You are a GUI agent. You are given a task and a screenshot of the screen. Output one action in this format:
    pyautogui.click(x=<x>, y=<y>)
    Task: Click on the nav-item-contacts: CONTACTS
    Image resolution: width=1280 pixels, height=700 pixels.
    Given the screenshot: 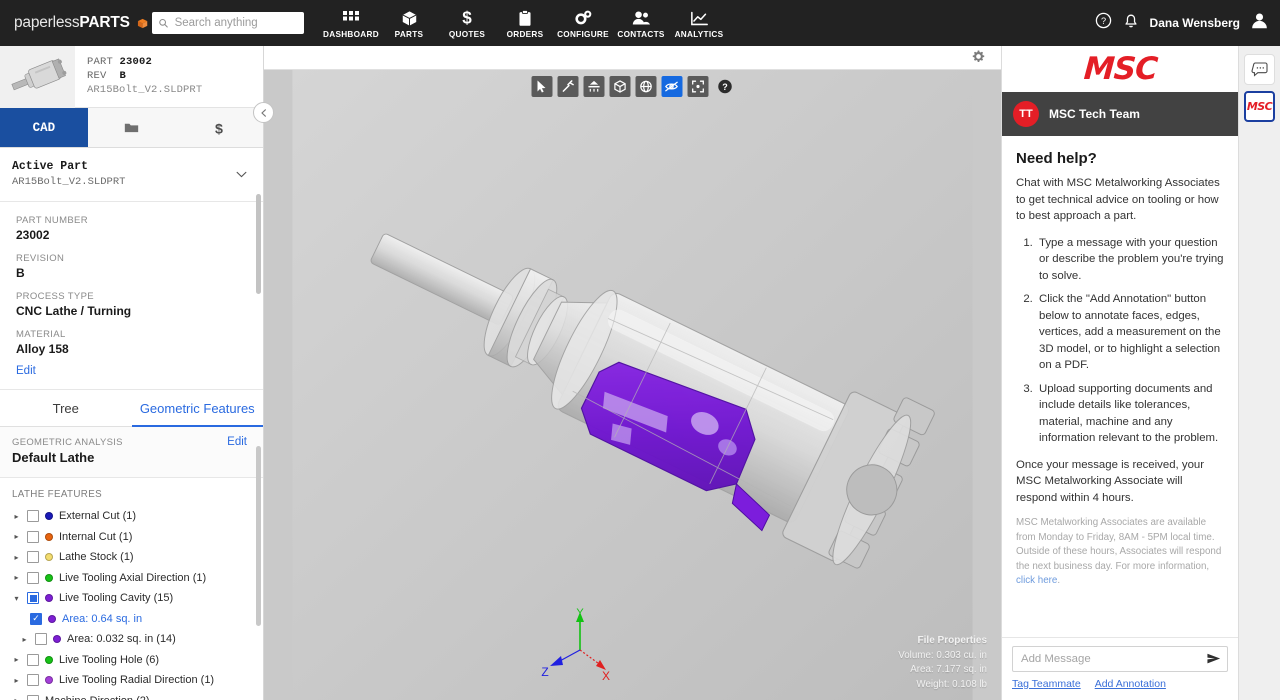 What is the action you would take?
    pyautogui.click(x=641, y=23)
    